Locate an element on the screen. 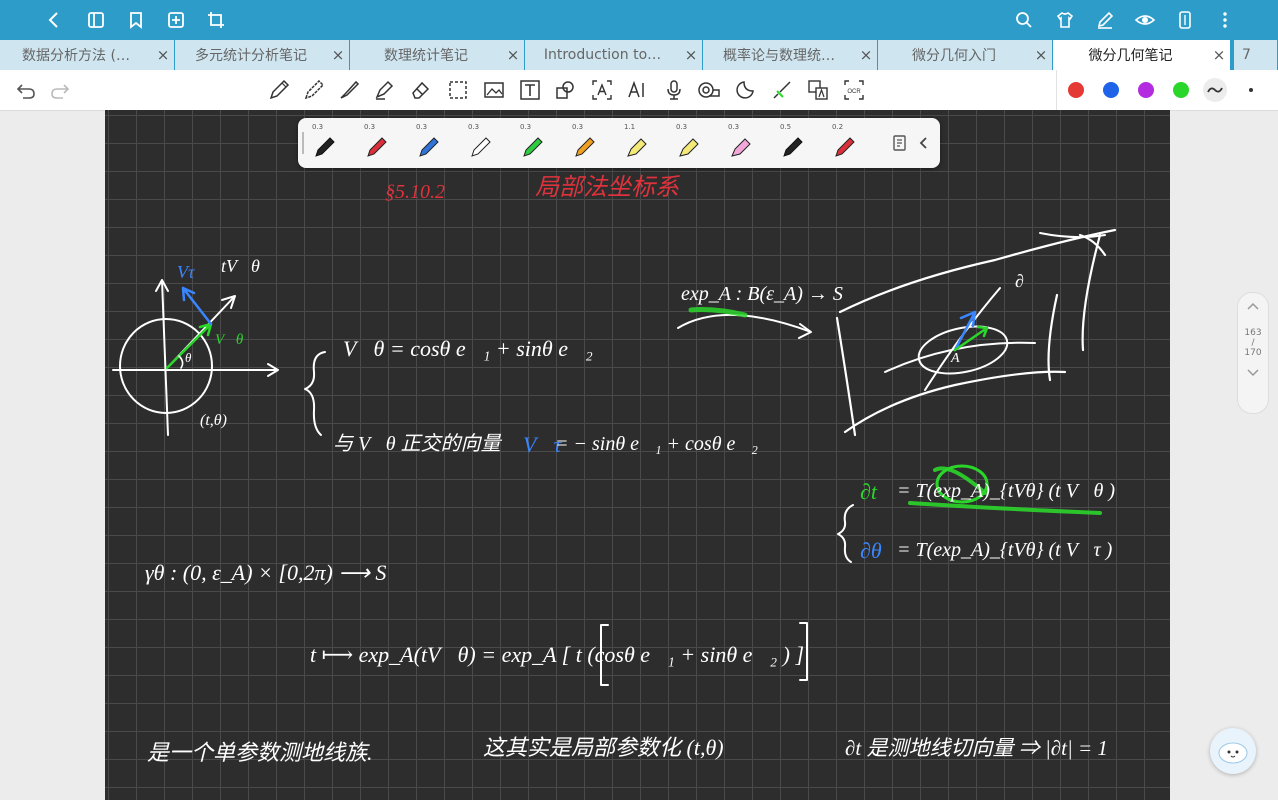  lasso-select-icon is located at coordinates (458, 90).